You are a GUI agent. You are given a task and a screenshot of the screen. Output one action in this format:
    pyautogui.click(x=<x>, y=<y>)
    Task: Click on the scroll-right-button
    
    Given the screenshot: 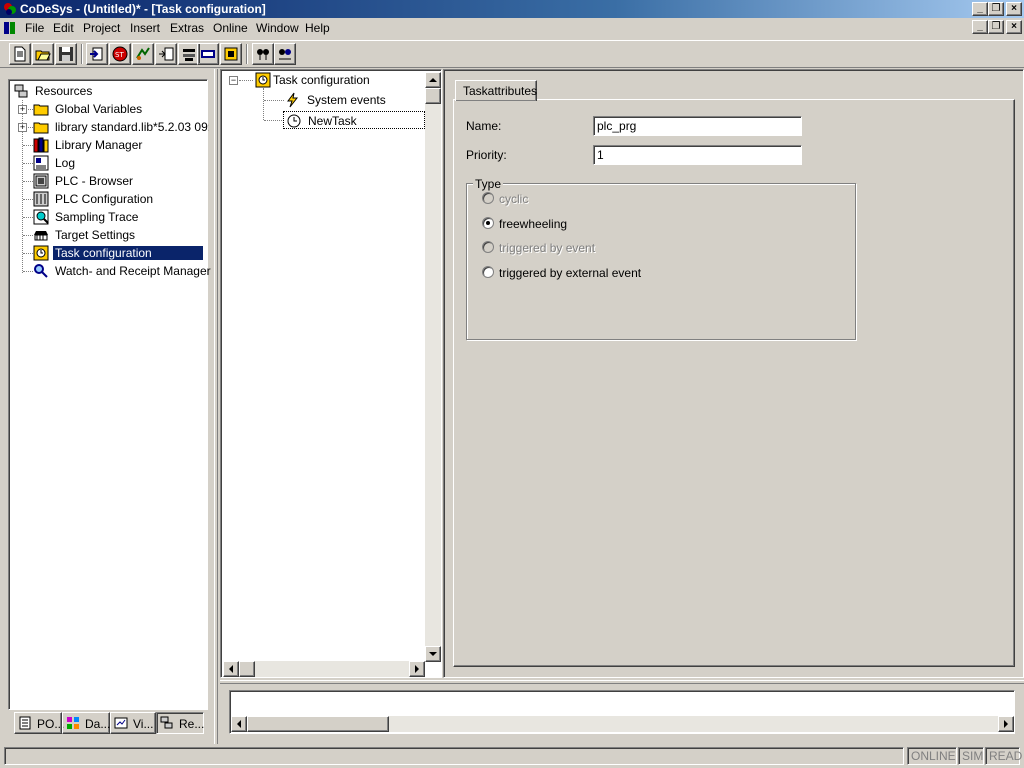 What is the action you would take?
    pyautogui.click(x=417, y=669)
    